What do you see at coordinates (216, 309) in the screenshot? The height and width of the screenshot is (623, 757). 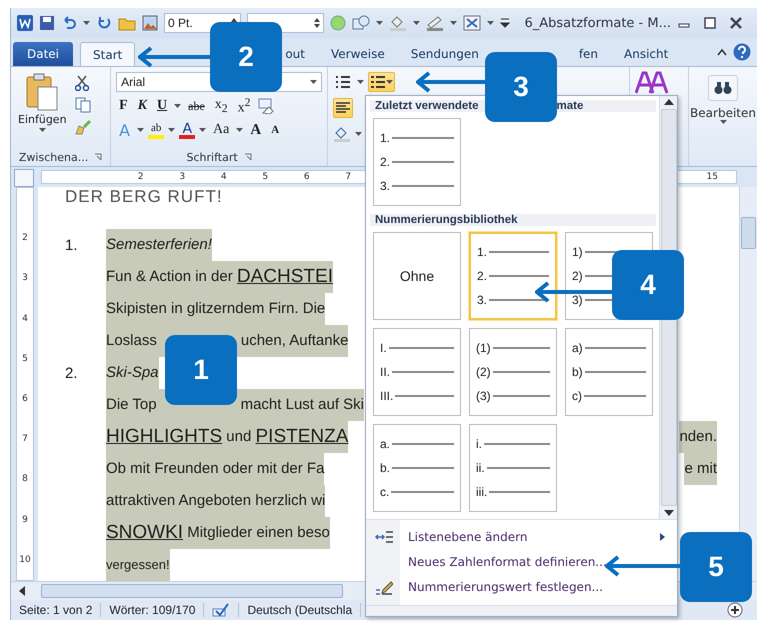 I see `document-text: Skipisten in glitzerndem Firn. Die` at bounding box center [216, 309].